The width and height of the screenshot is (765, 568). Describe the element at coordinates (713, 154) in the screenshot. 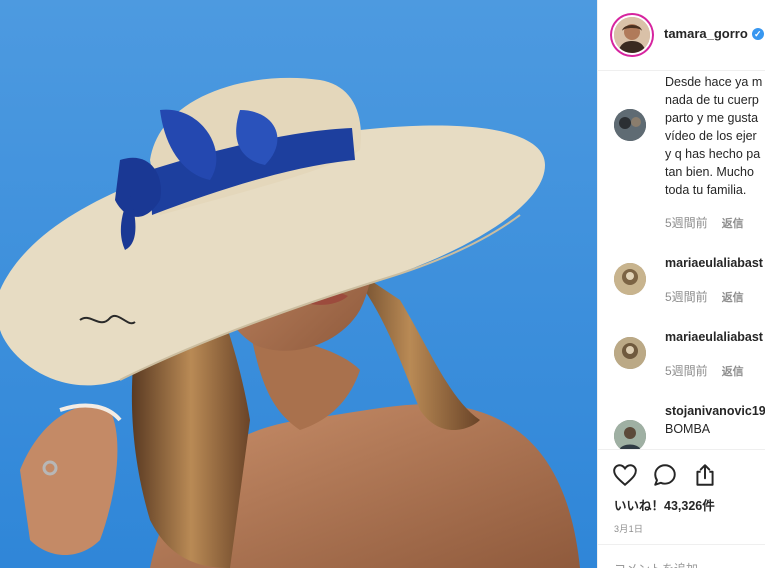

I see `comment-line: y q has hecho pa` at that location.